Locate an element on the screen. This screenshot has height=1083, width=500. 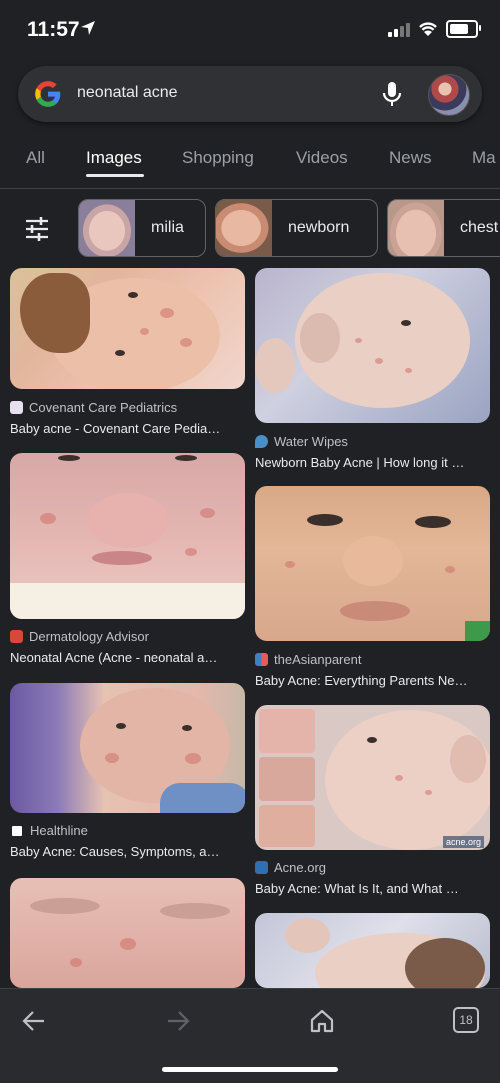
chip-label: chest is located at coordinates (479, 227).